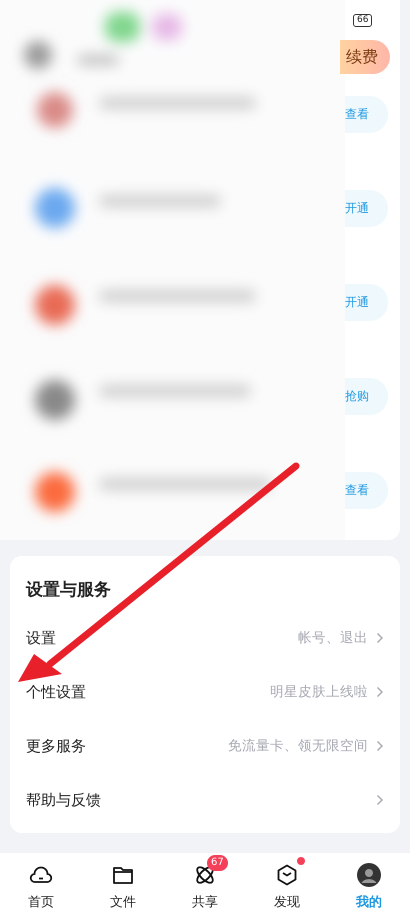 This screenshot has height=914, width=410. Describe the element at coordinates (205, 883) in the screenshot. I see `tab: 67 共享` at that location.